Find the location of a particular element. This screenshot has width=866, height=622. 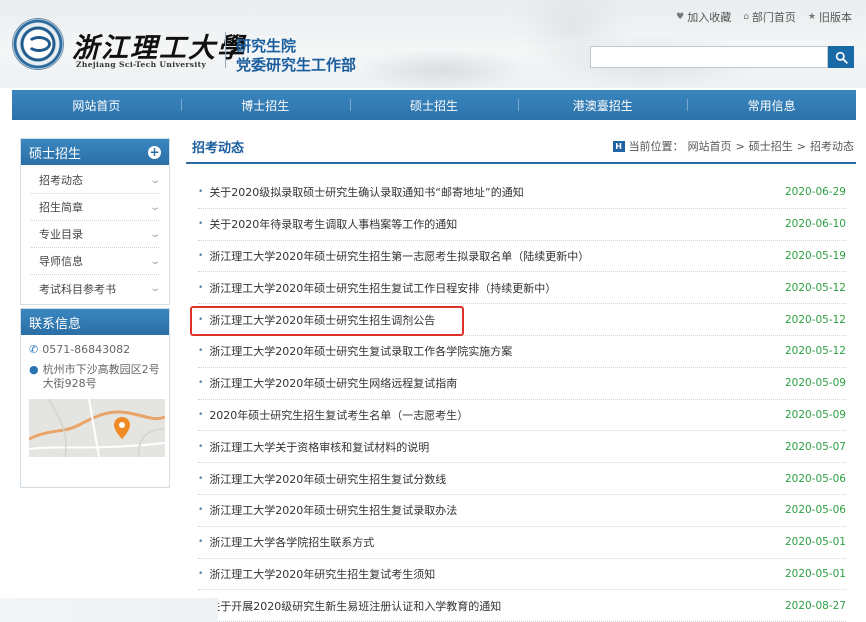

news-item-title-wrap: • 浙江理工大学2020年硕士研究生招生复试录取办法 is located at coordinates (487, 510).